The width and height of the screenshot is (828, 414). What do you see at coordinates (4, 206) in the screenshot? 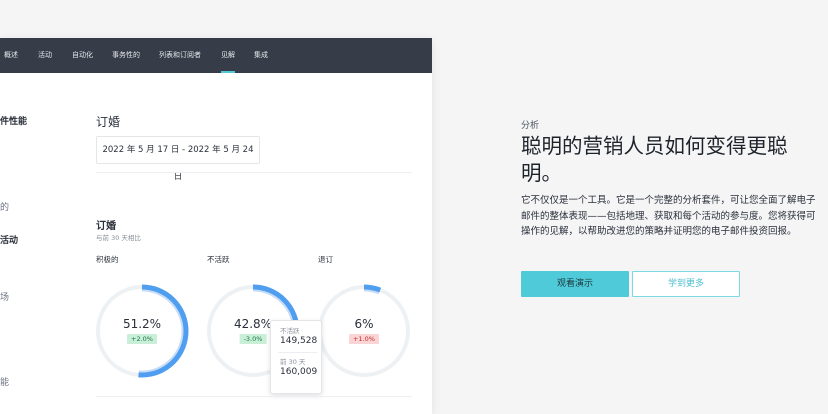
I see `sidebar-item-partial: 的` at bounding box center [4, 206].